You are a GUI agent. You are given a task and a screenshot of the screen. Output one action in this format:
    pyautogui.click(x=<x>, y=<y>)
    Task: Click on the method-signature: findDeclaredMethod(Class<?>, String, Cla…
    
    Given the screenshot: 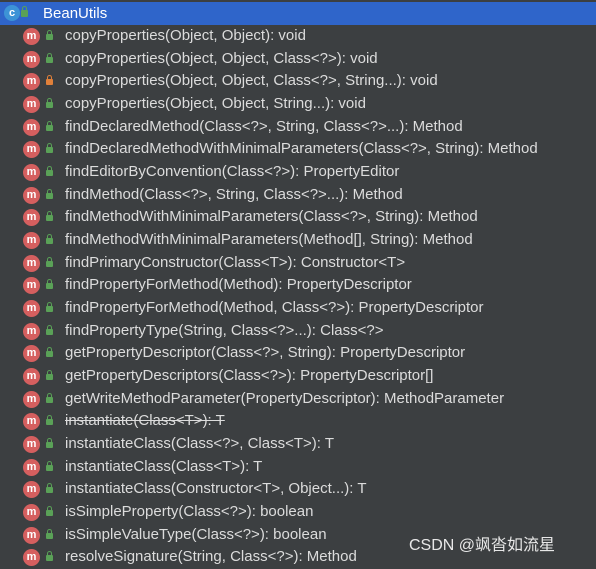 What is the action you would take?
    pyautogui.click(x=264, y=126)
    